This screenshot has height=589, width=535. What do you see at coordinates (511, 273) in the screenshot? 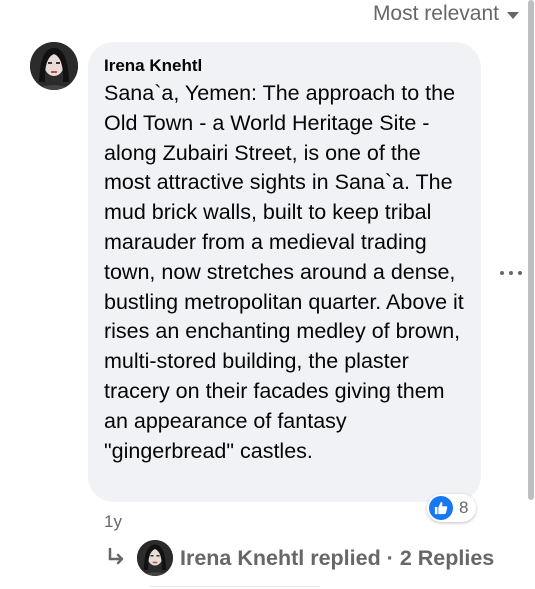
I see `more-options-icon` at bounding box center [511, 273].